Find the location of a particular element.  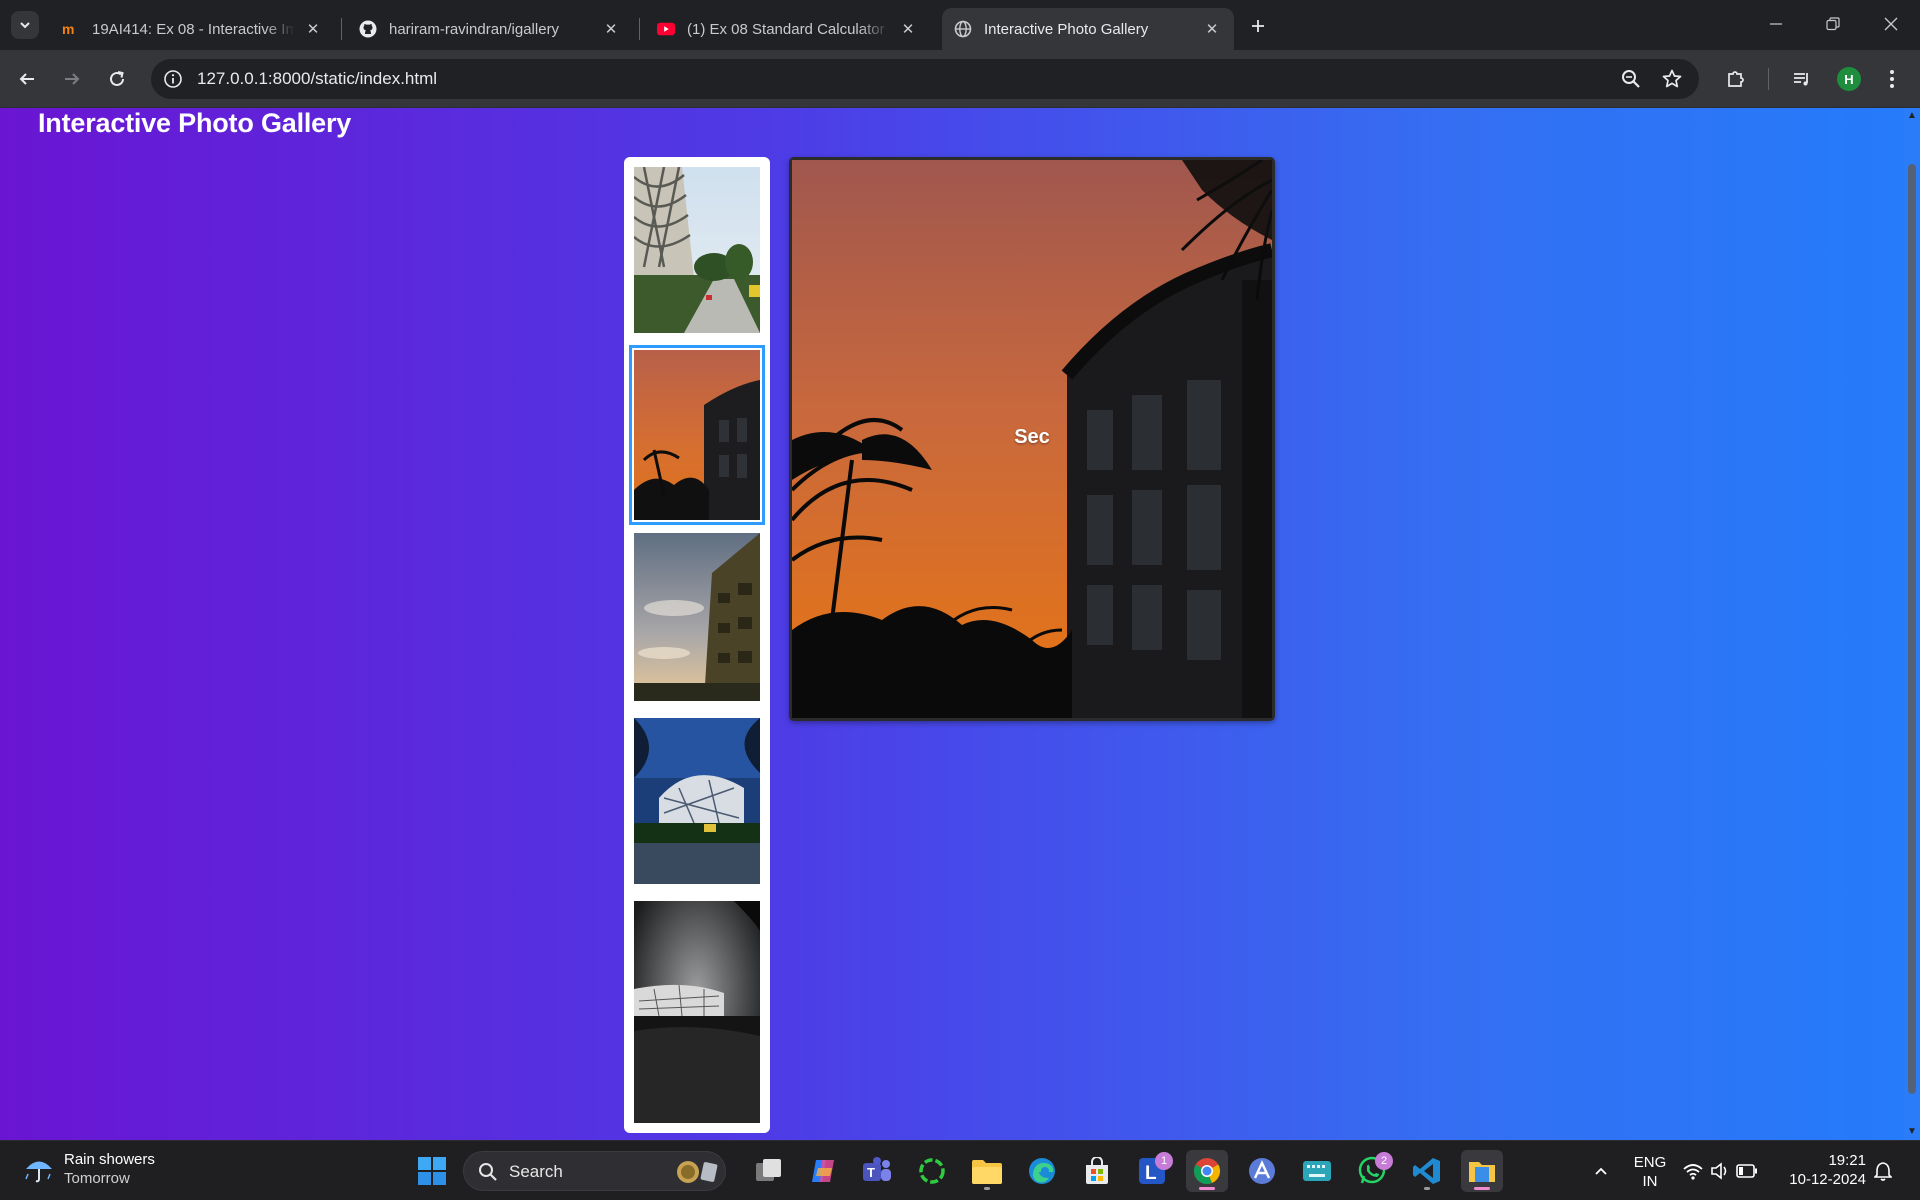

edge-button is located at coordinates (1042, 1171).